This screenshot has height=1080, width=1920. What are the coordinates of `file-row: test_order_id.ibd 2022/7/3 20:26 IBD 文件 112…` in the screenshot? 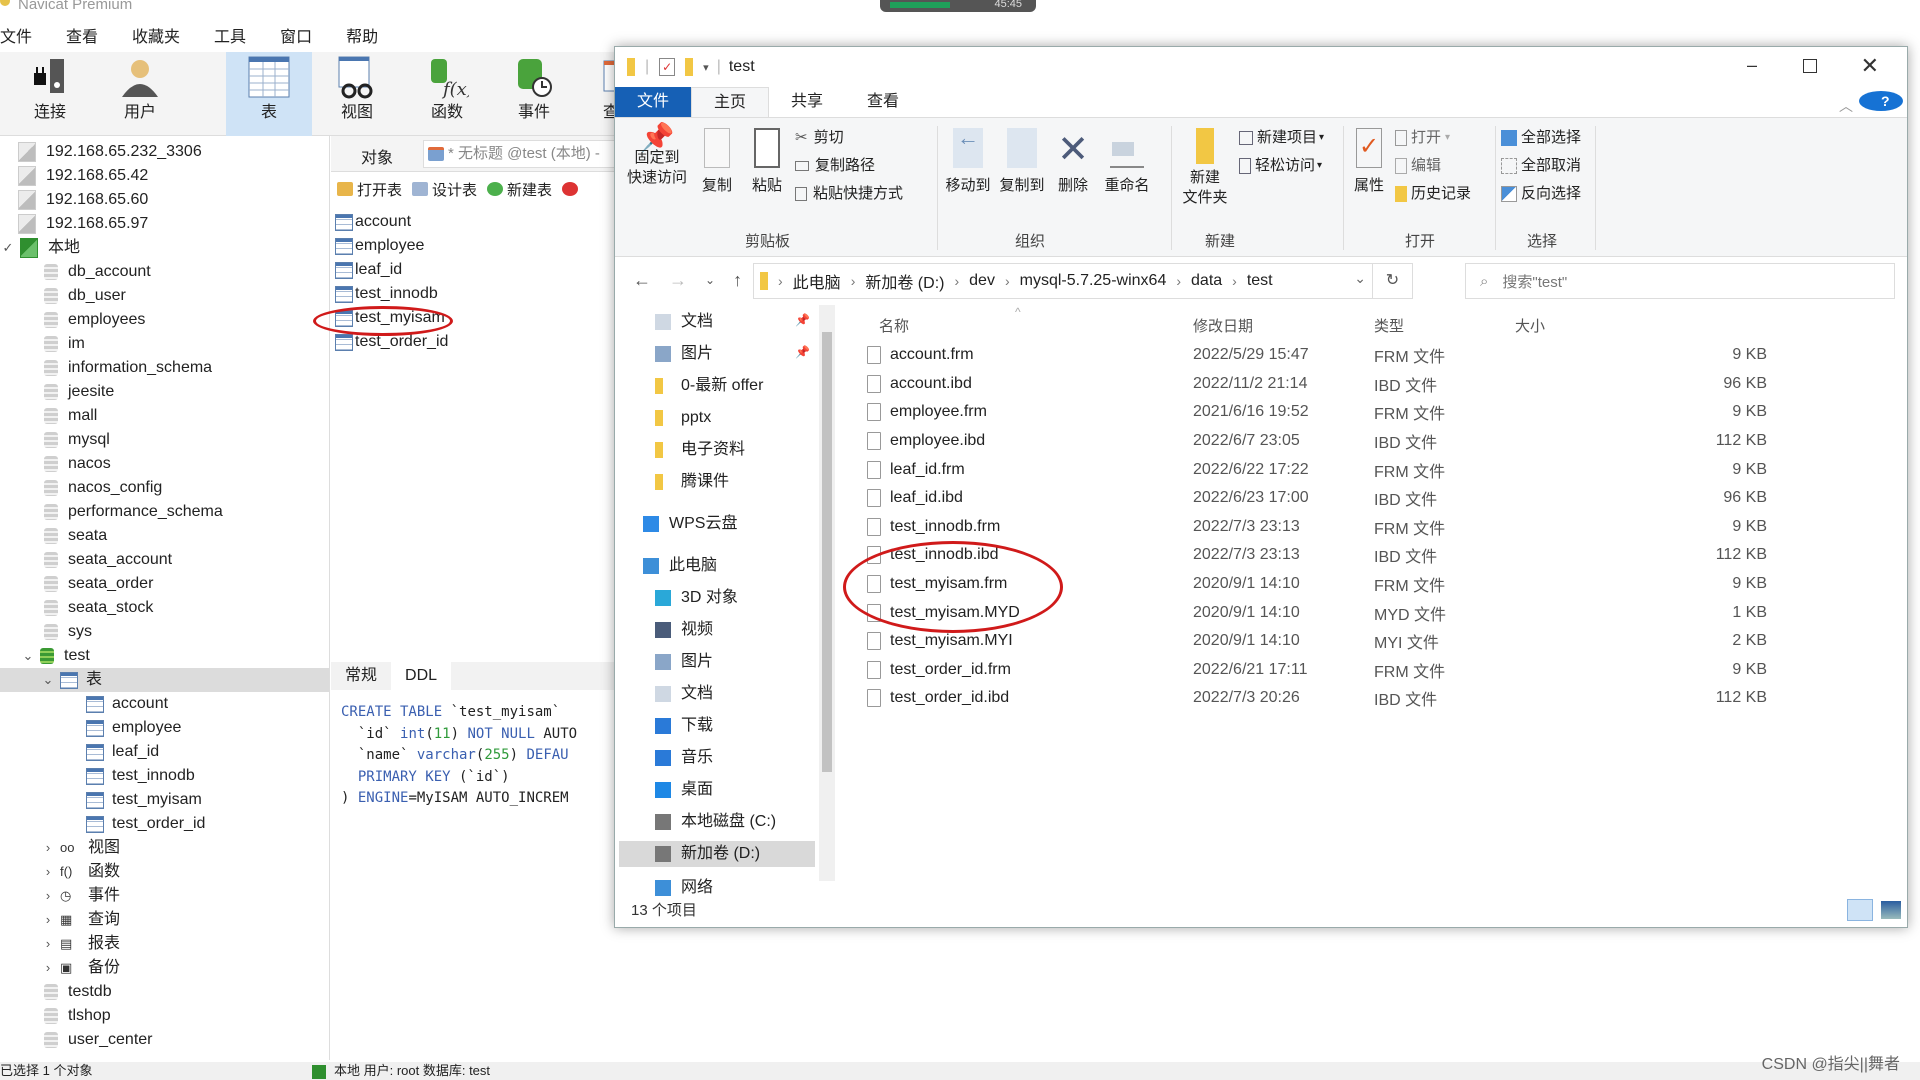 It's located at (1375, 698).